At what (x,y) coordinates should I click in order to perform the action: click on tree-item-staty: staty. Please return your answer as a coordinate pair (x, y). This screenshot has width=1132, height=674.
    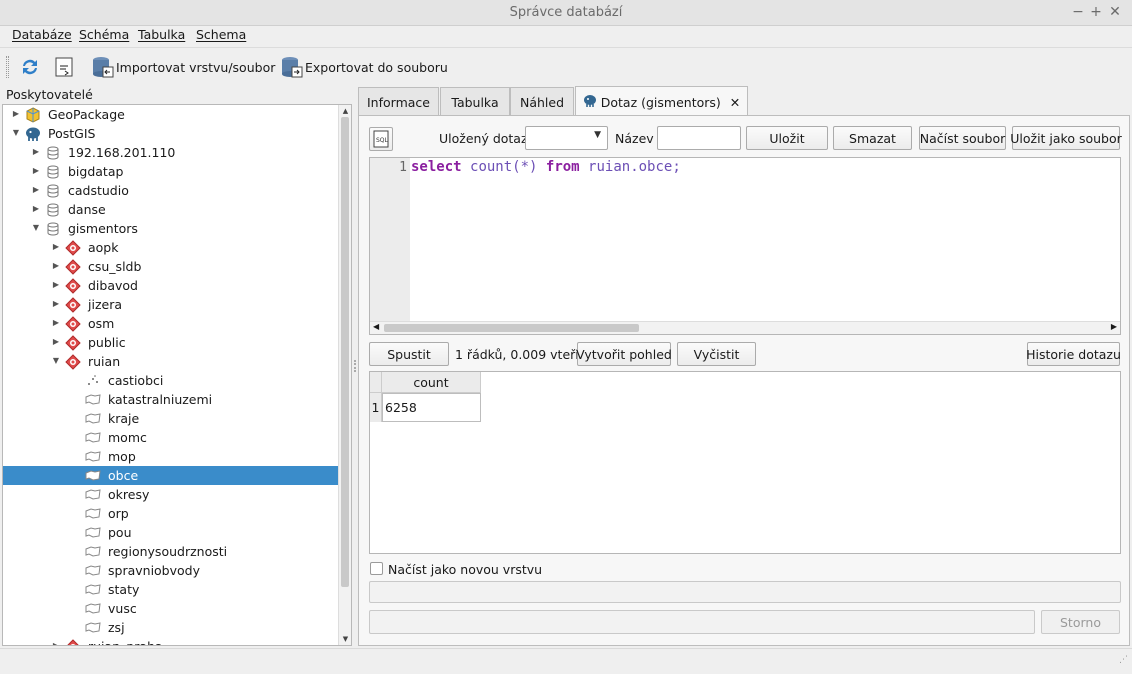
    Looking at the image, I should click on (170, 589).